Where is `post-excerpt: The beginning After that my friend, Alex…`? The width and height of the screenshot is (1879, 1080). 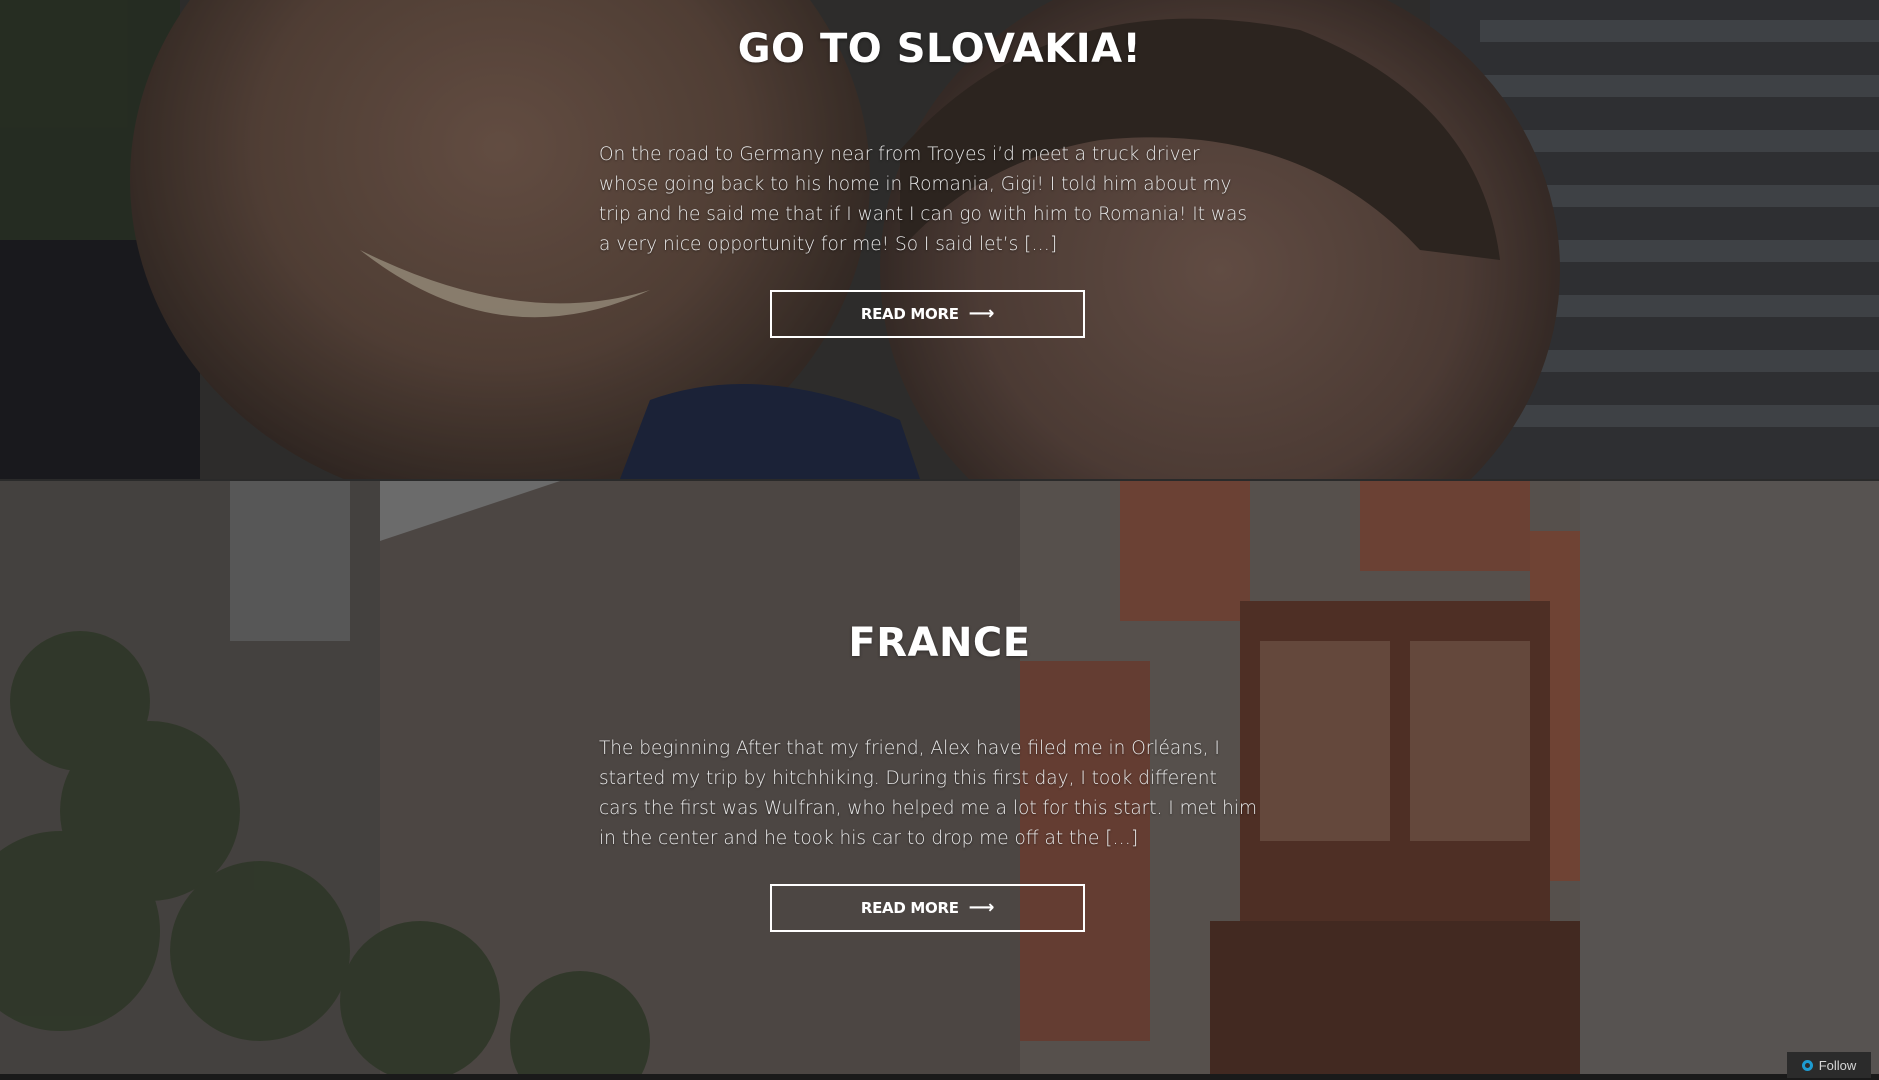 post-excerpt: The beginning After that my friend, Alex… is located at coordinates (928, 793).